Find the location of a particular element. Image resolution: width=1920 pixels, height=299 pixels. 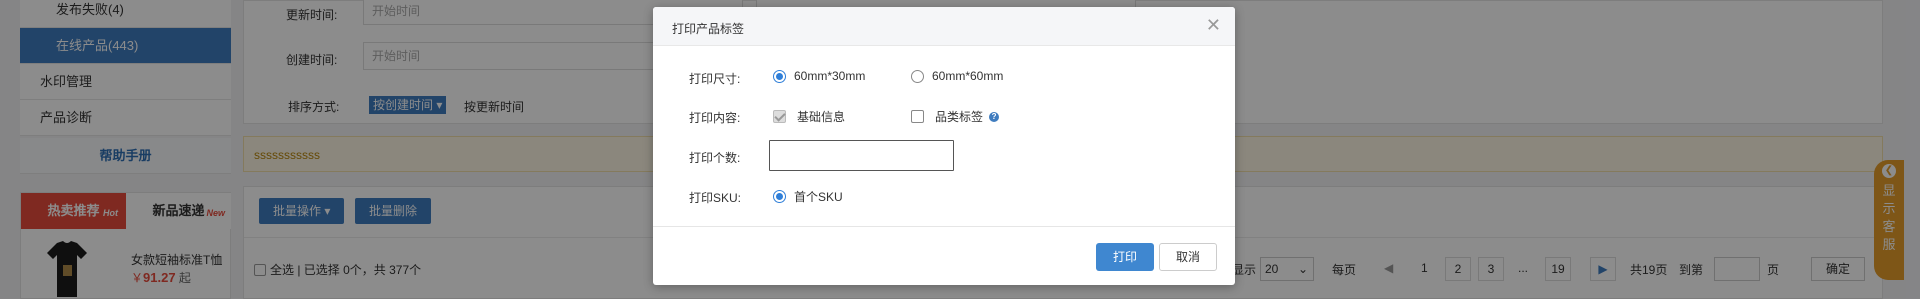

radio-first-sku is located at coordinates (779, 196).